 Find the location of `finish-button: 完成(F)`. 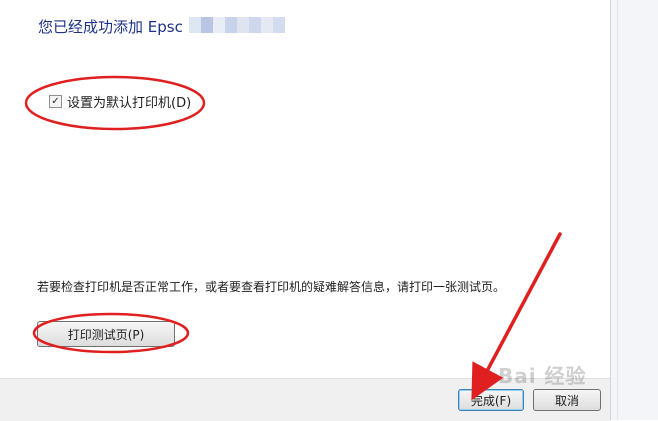

finish-button: 完成(F) is located at coordinates (491, 400).